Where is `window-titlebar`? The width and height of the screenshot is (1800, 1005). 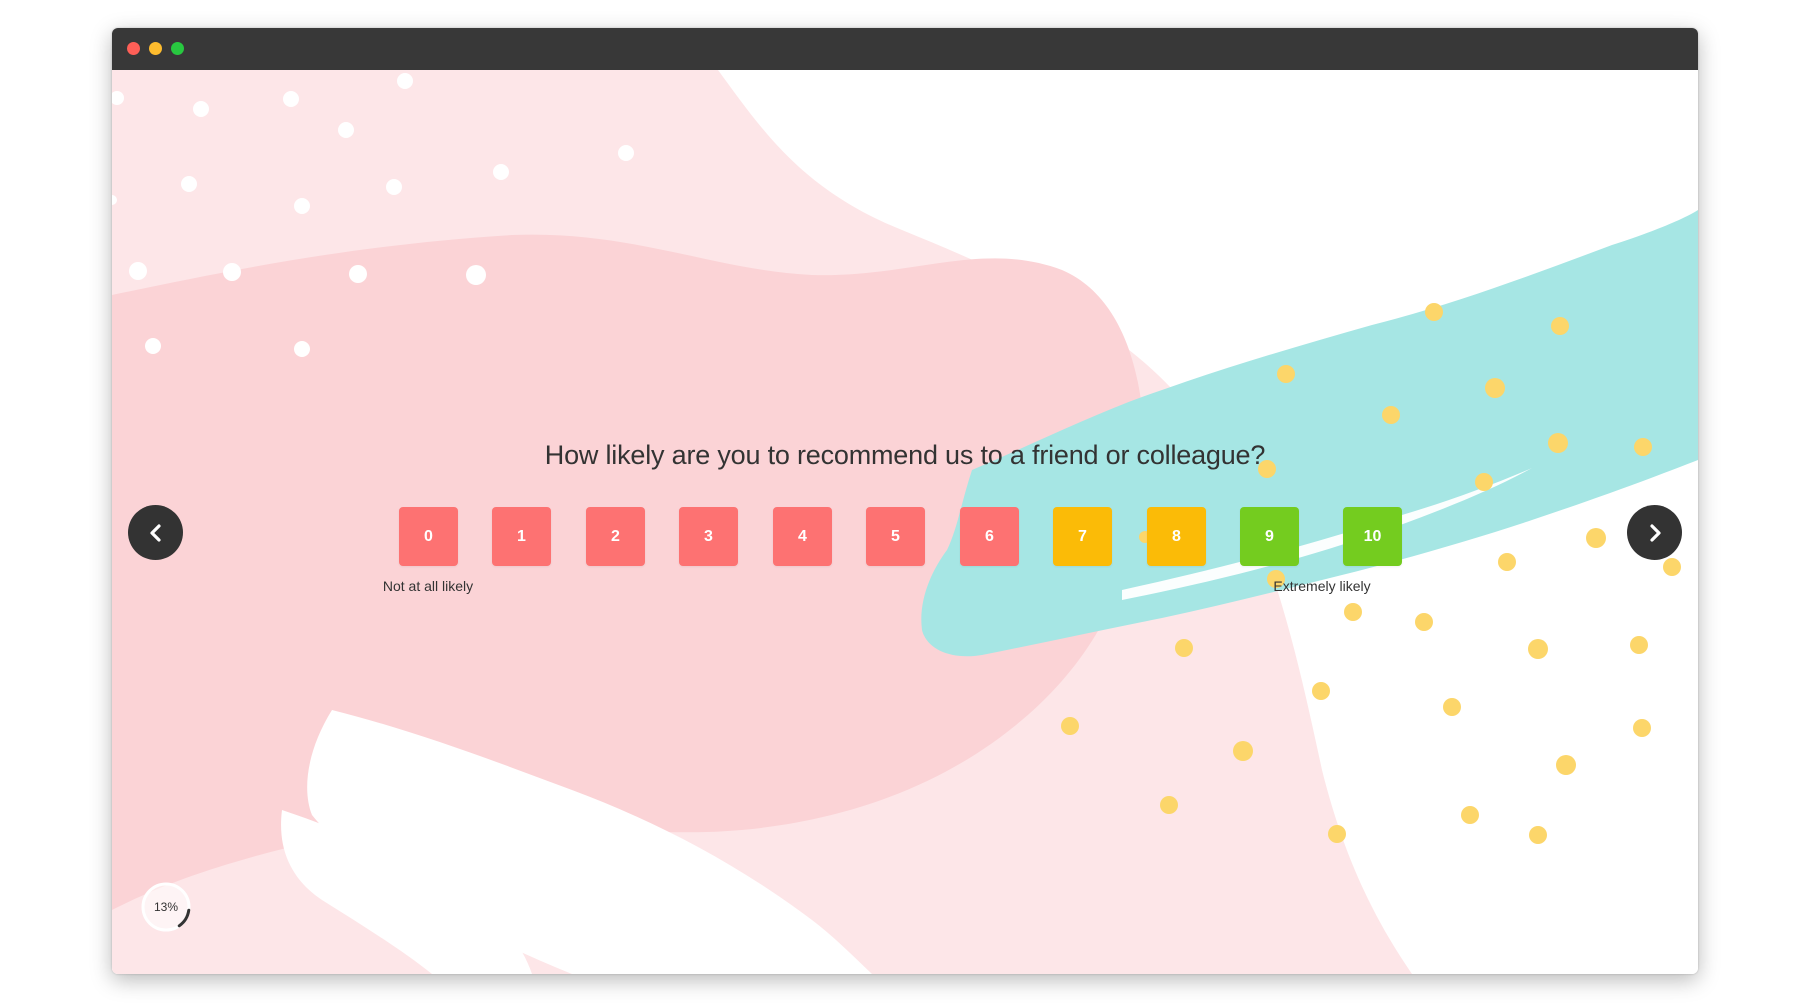 window-titlebar is located at coordinates (905, 49).